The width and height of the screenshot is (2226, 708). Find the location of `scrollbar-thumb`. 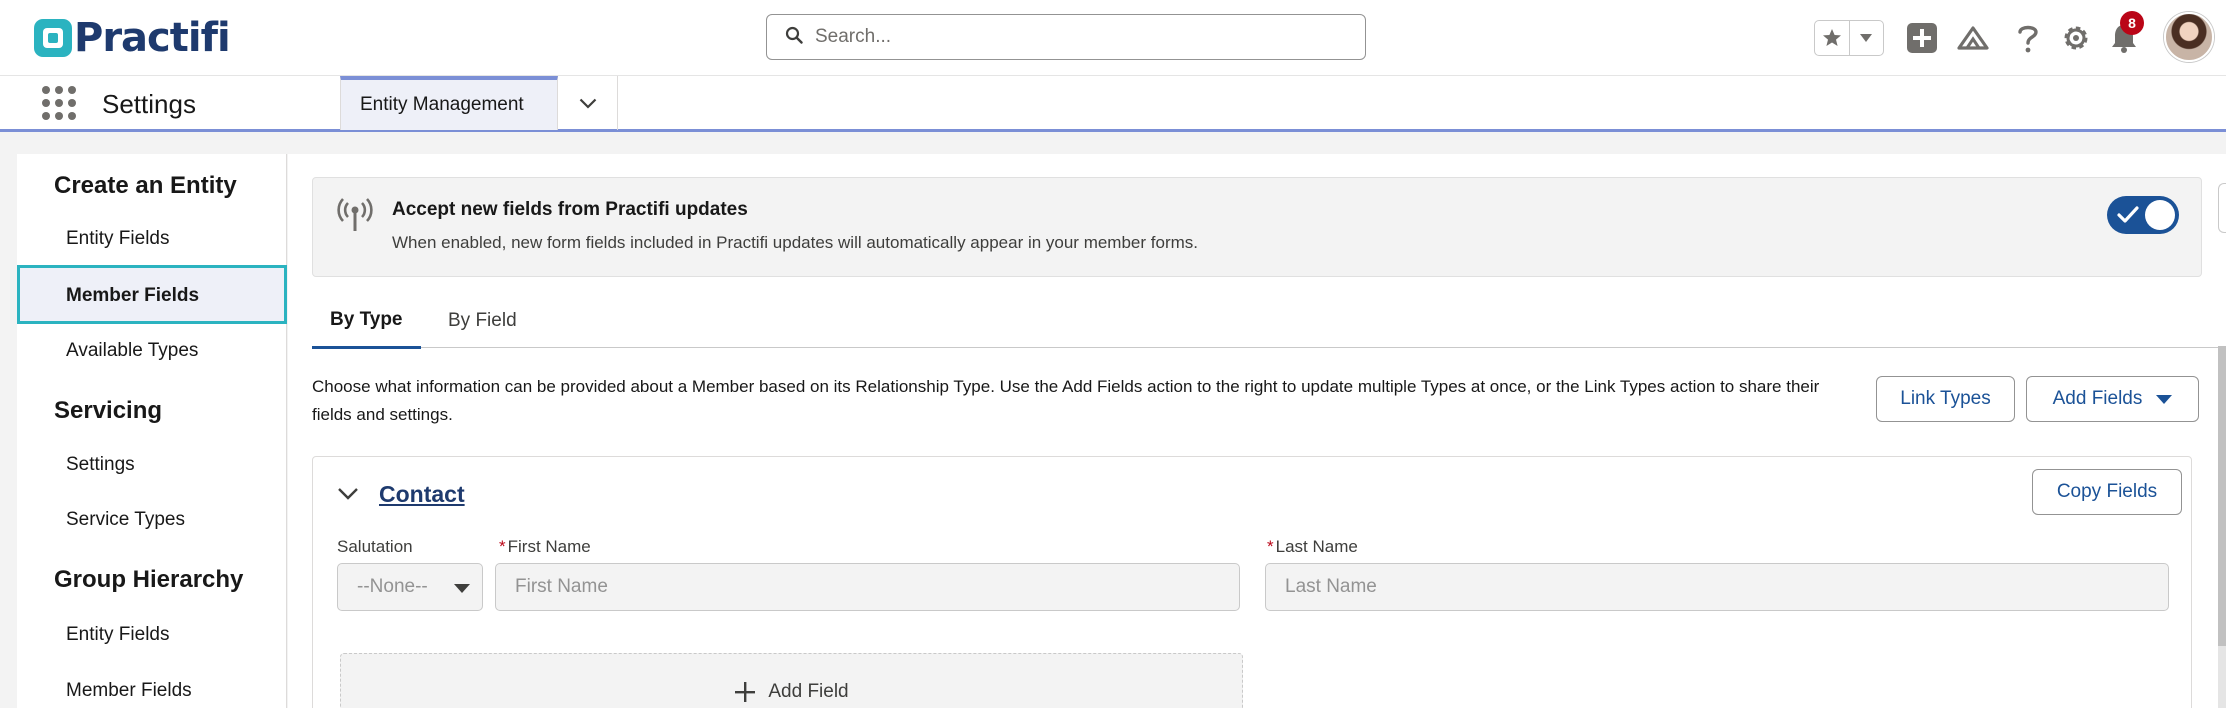

scrollbar-thumb is located at coordinates (2222, 496).